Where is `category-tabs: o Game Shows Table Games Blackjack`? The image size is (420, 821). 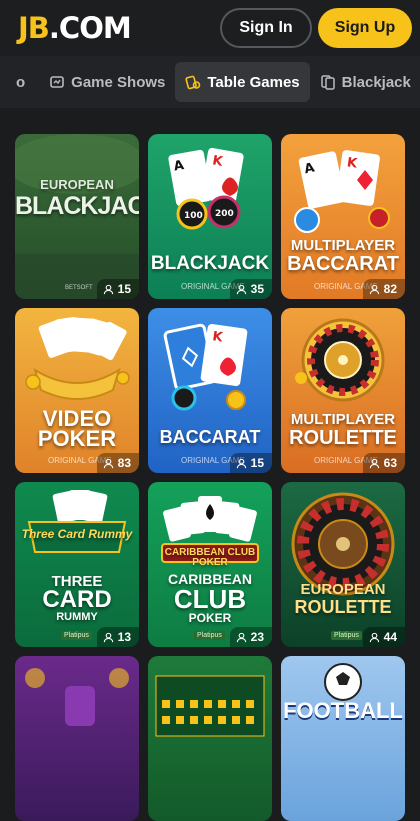 category-tabs: o Game Shows Table Games Blackjack is located at coordinates (210, 82).